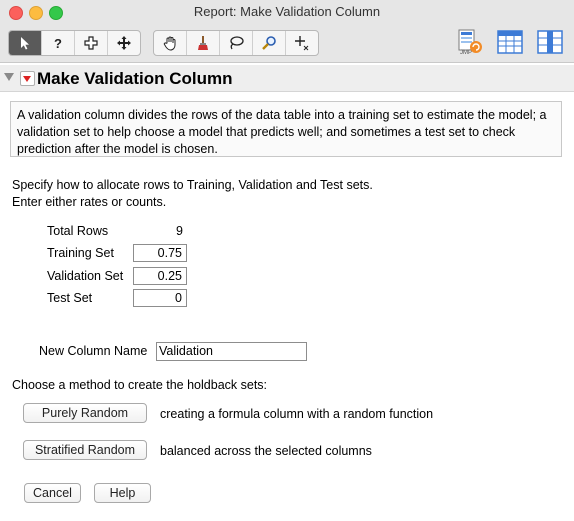  I want to click on arrow-icon, so click(25, 43).